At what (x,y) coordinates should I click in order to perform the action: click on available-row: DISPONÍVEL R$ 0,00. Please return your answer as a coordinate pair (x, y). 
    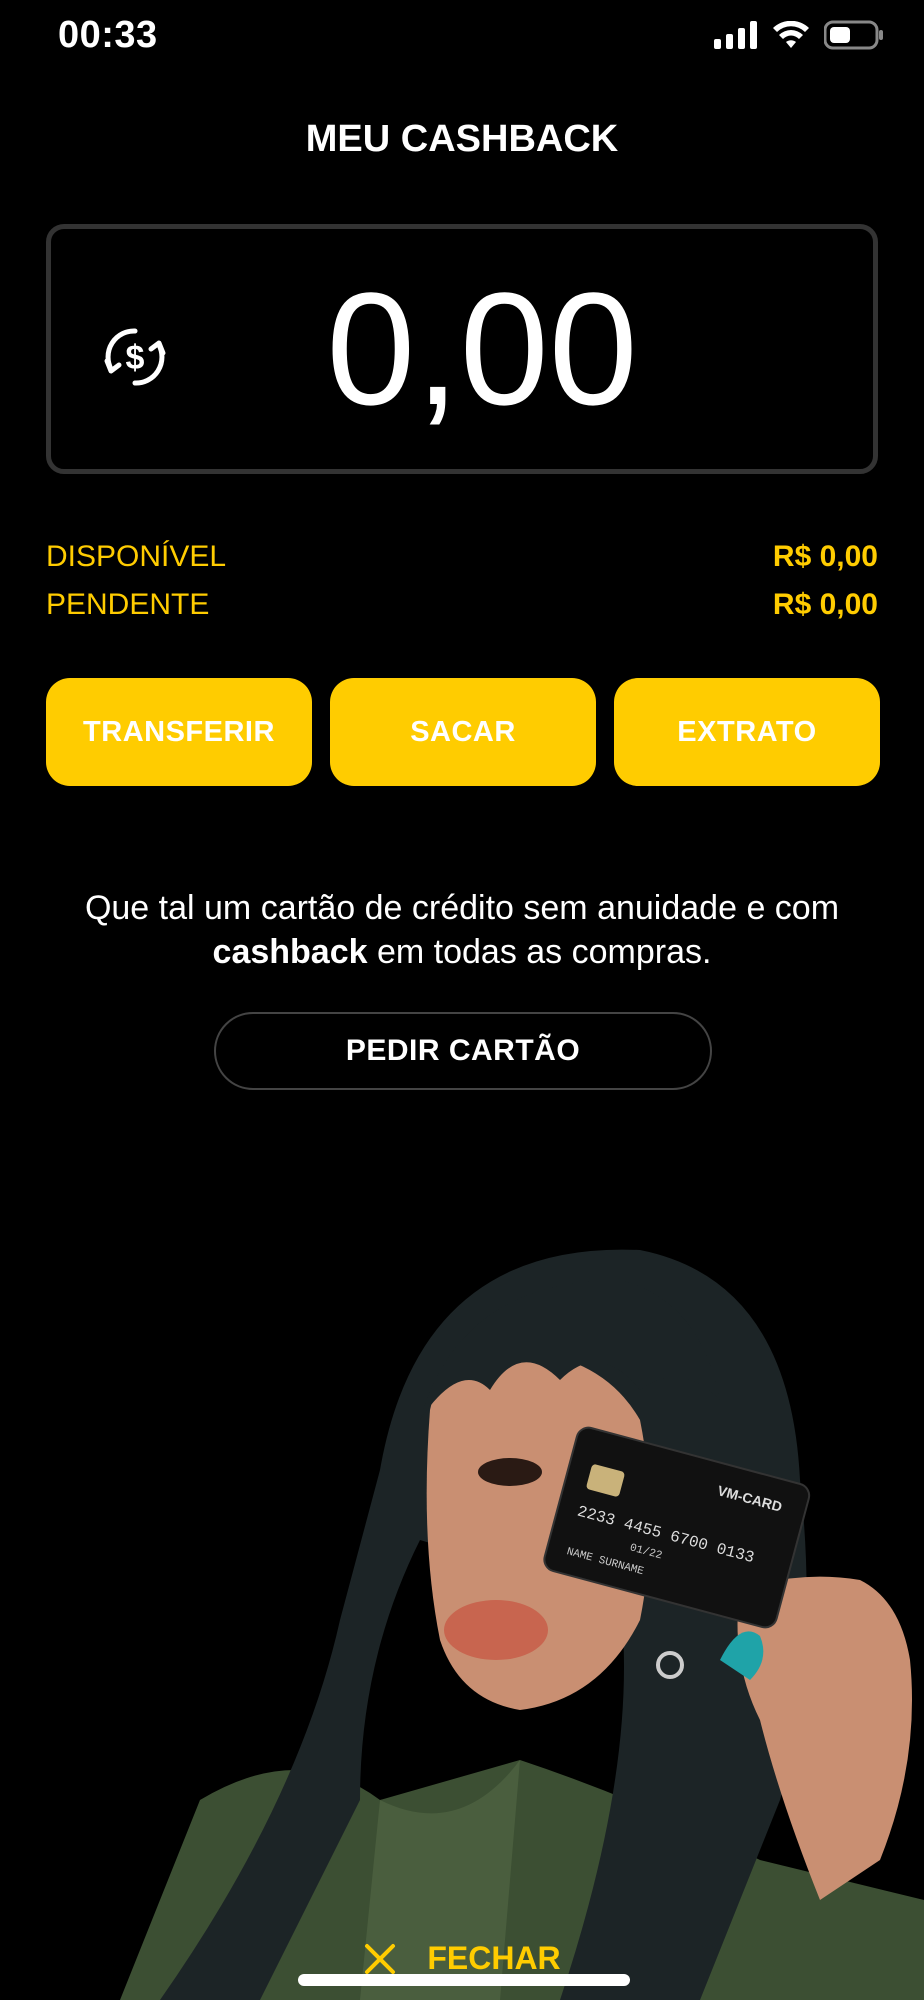
    Looking at the image, I should click on (462, 557).